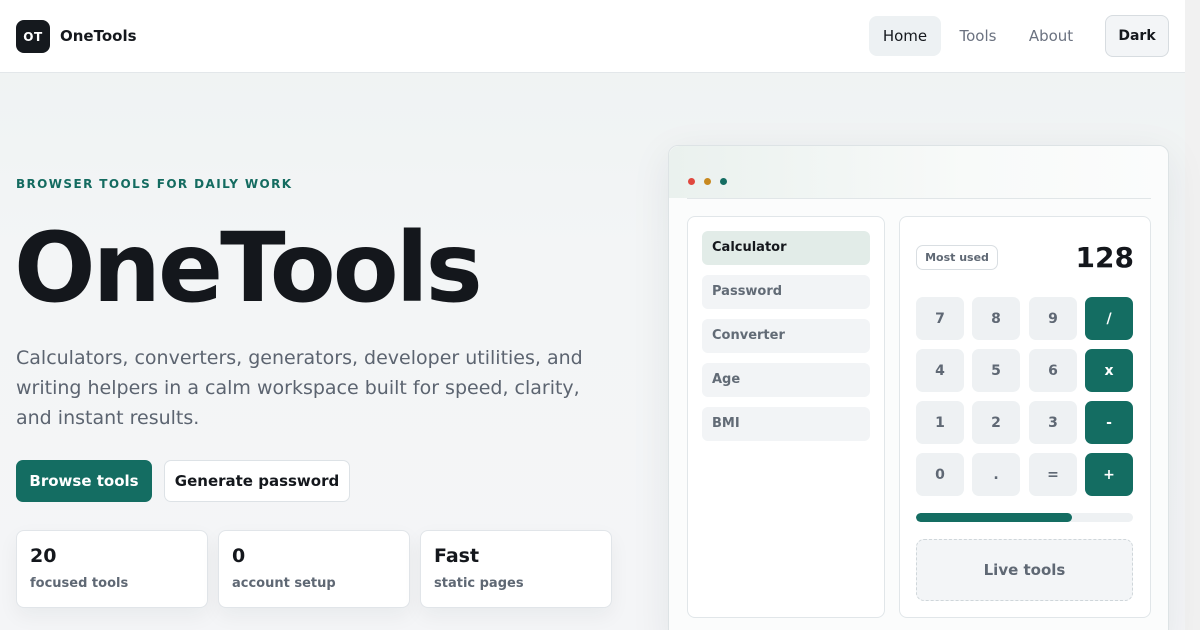 This screenshot has width=1200, height=630. I want to click on key-2: 2, so click(996, 422).